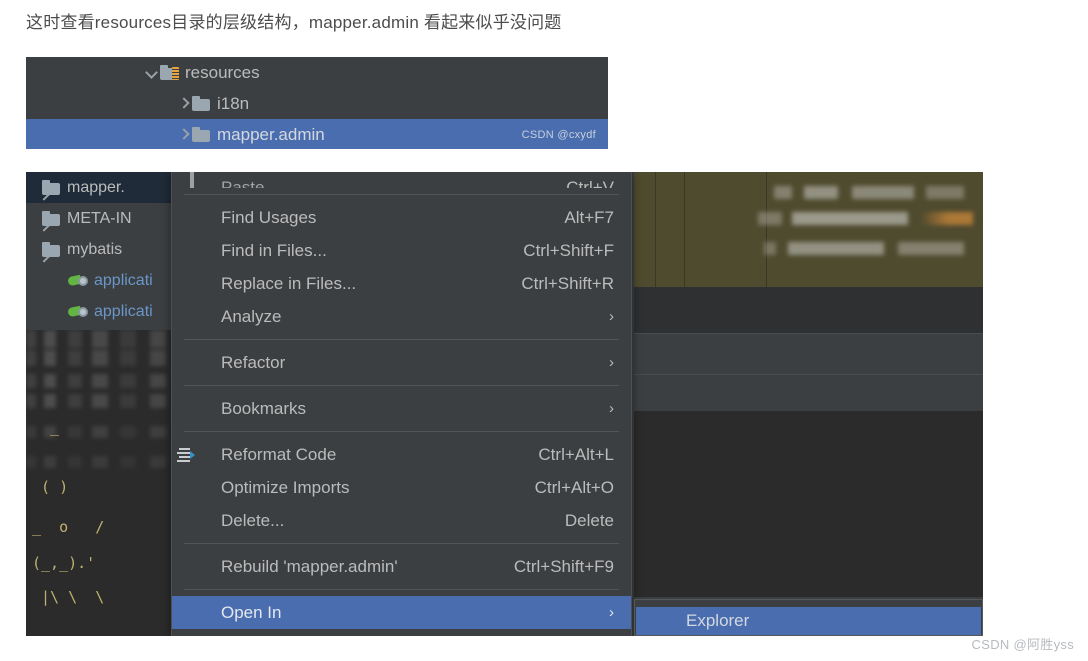 The width and height of the screenshot is (1088, 661). Describe the element at coordinates (98, 483) in the screenshot. I see `blurred-console-output: _ ( ) _ o / (_,_).' |\ \ \` at that location.